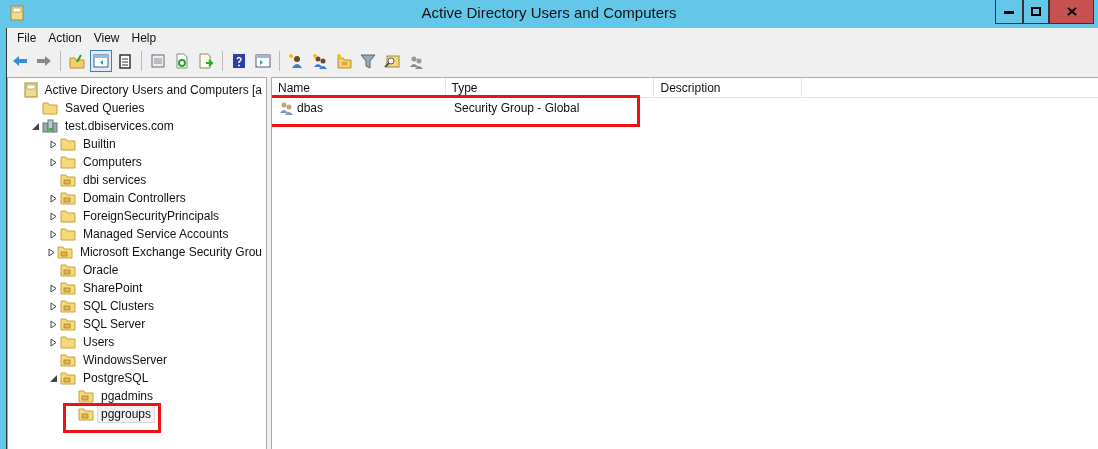 The height and width of the screenshot is (449, 1098). I want to click on forward-arrow-icon, so click(44, 61).